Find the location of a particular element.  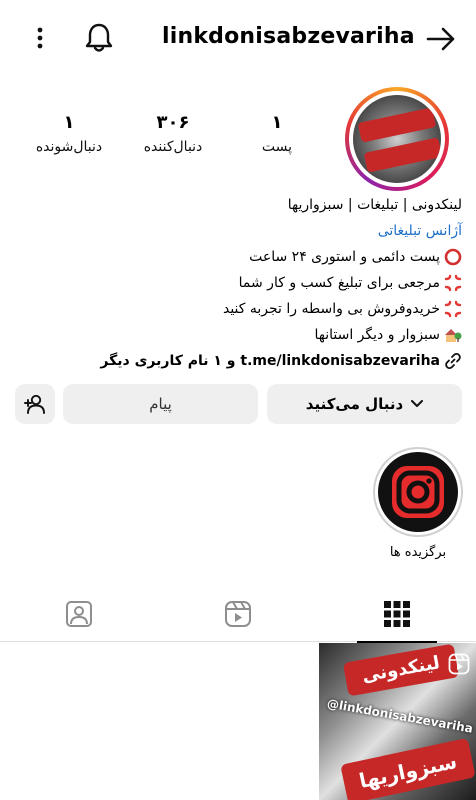

story-highlight: برگزیده ها is located at coordinates (418, 503).